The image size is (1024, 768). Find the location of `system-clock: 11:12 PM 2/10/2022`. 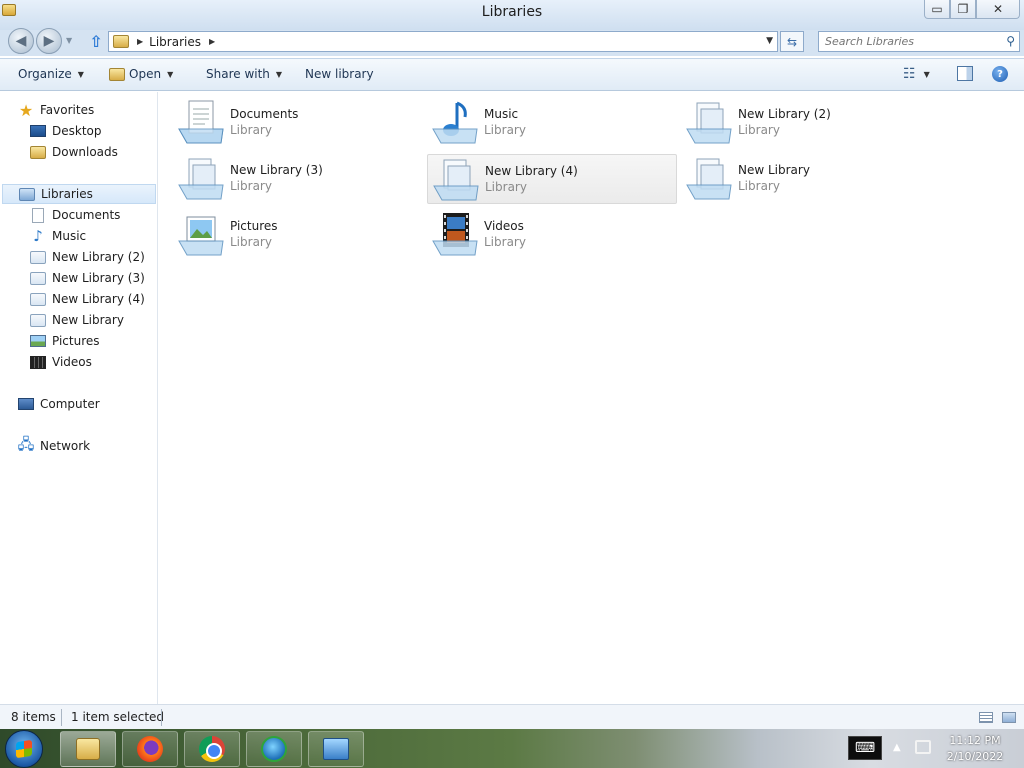

system-clock: 11:12 PM 2/10/2022 is located at coordinates (975, 749).